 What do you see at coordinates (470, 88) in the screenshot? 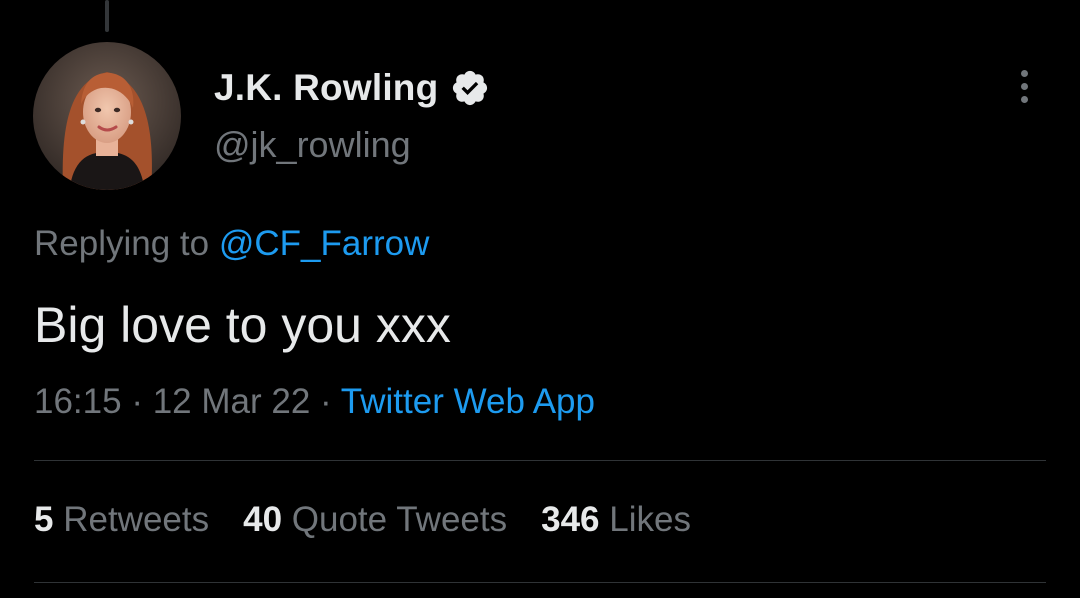
I see `verified-badge-icon` at bounding box center [470, 88].